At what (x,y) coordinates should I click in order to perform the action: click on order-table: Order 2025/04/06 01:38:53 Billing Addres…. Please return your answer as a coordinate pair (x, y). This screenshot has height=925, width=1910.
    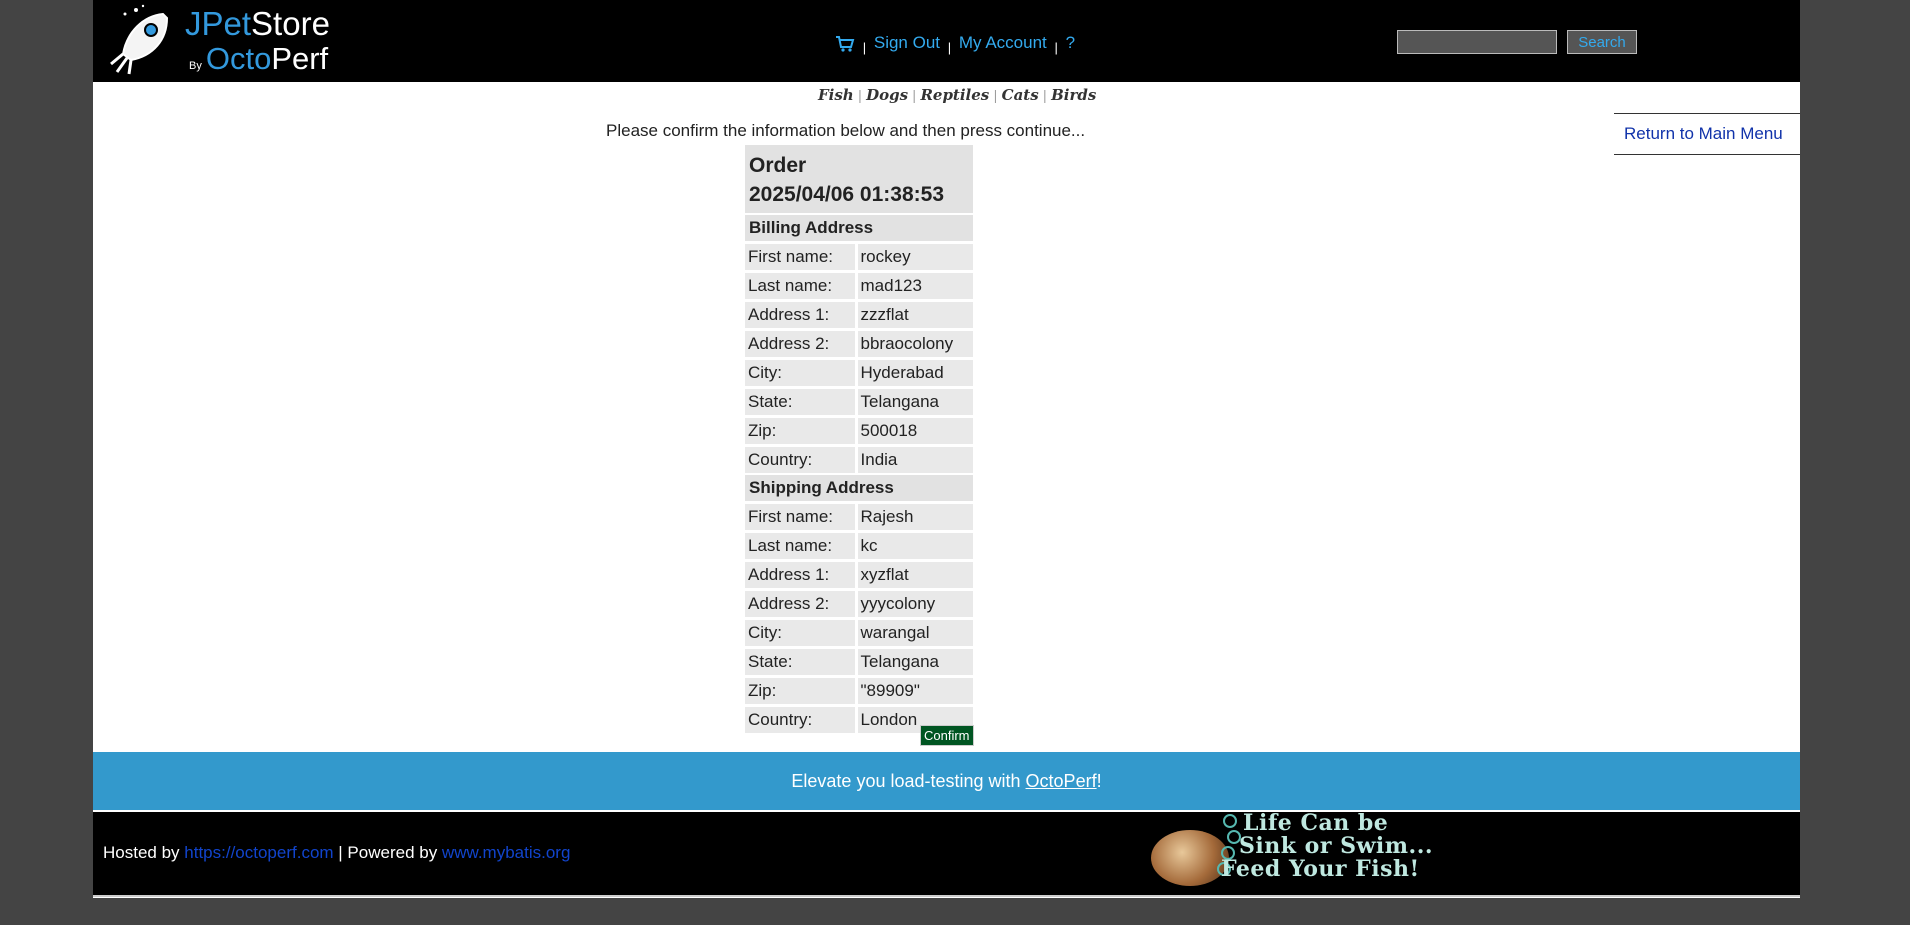
    Looking at the image, I should click on (859, 439).